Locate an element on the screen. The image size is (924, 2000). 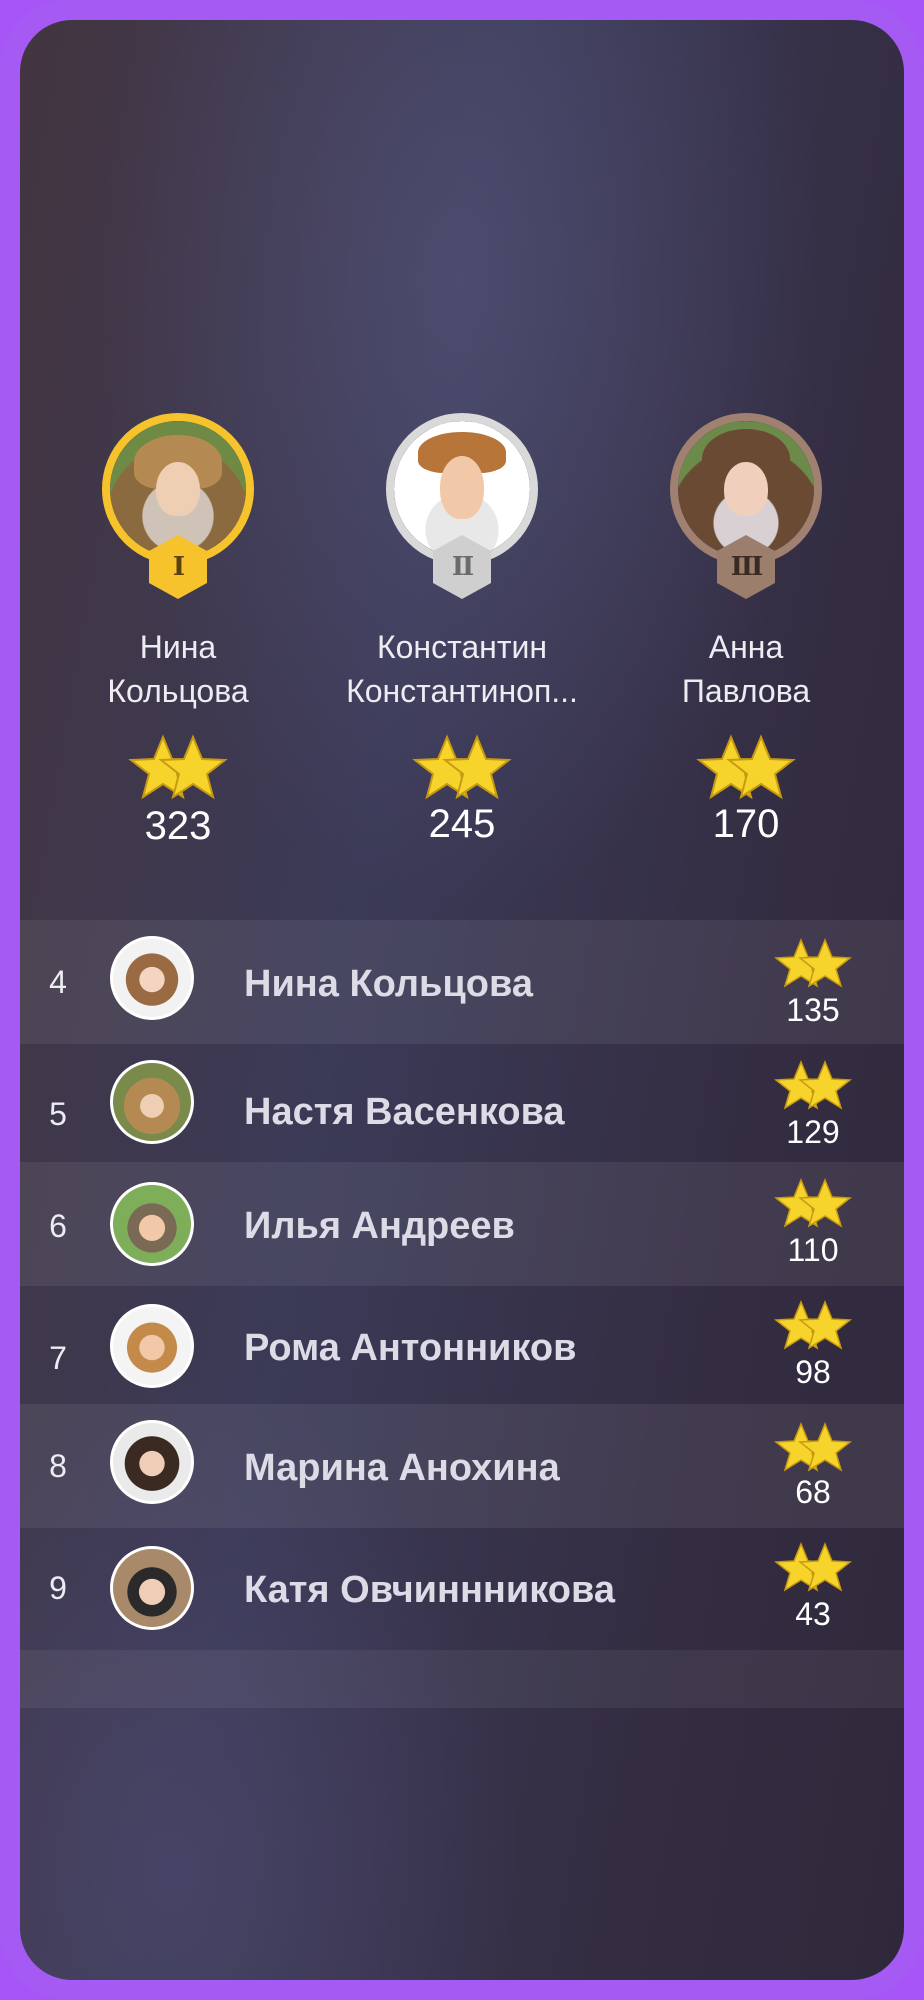
rank-number: 8 is located at coordinates (58, 1466).